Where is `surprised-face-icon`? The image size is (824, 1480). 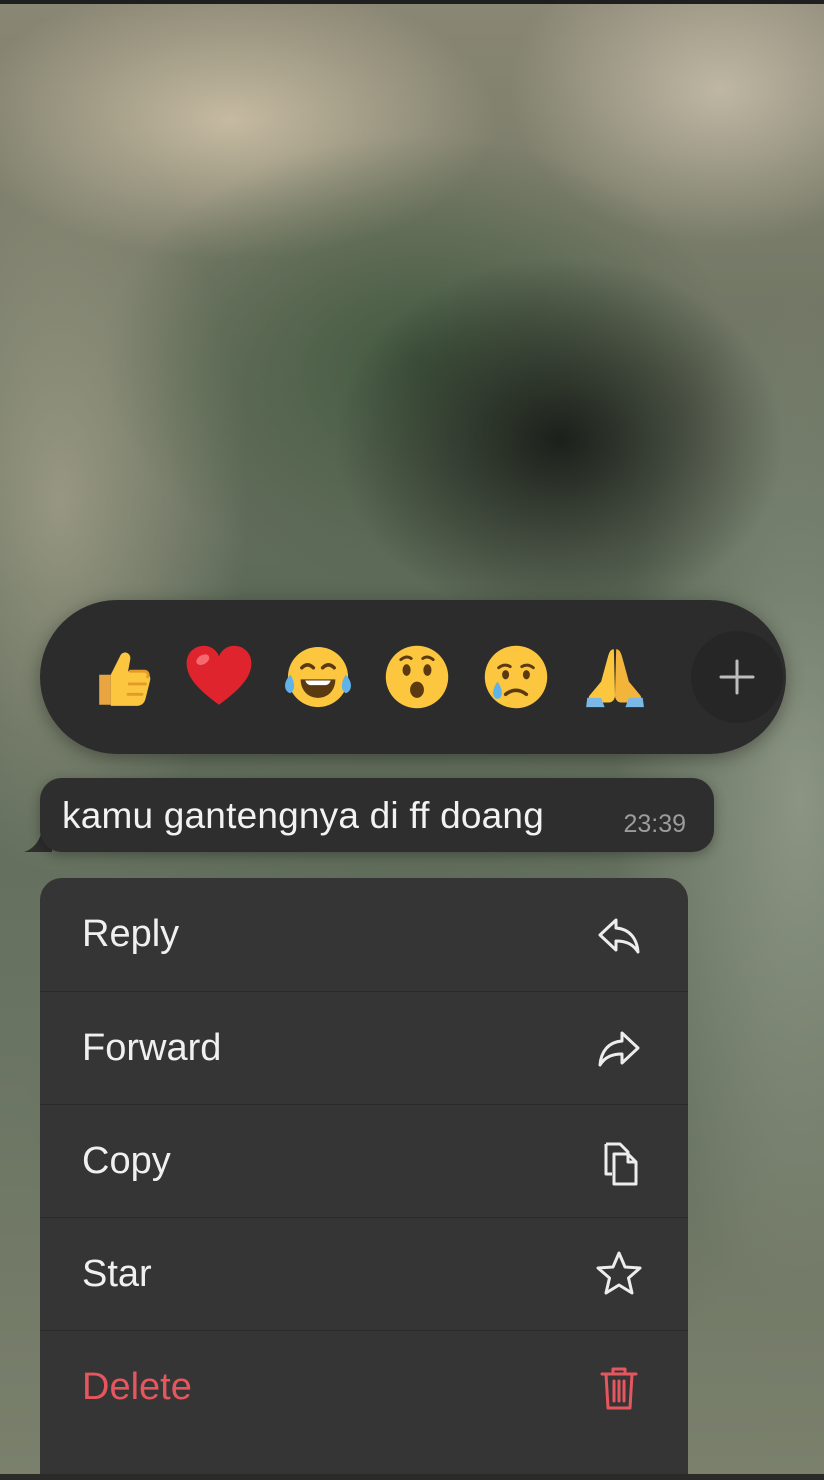
surprised-face-icon is located at coordinates (417, 677).